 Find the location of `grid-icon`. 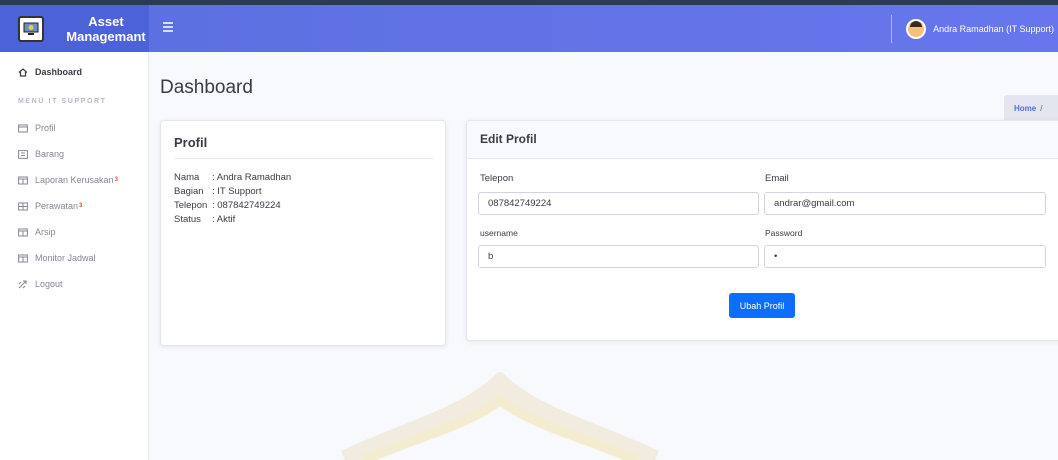

grid-icon is located at coordinates (23, 206).